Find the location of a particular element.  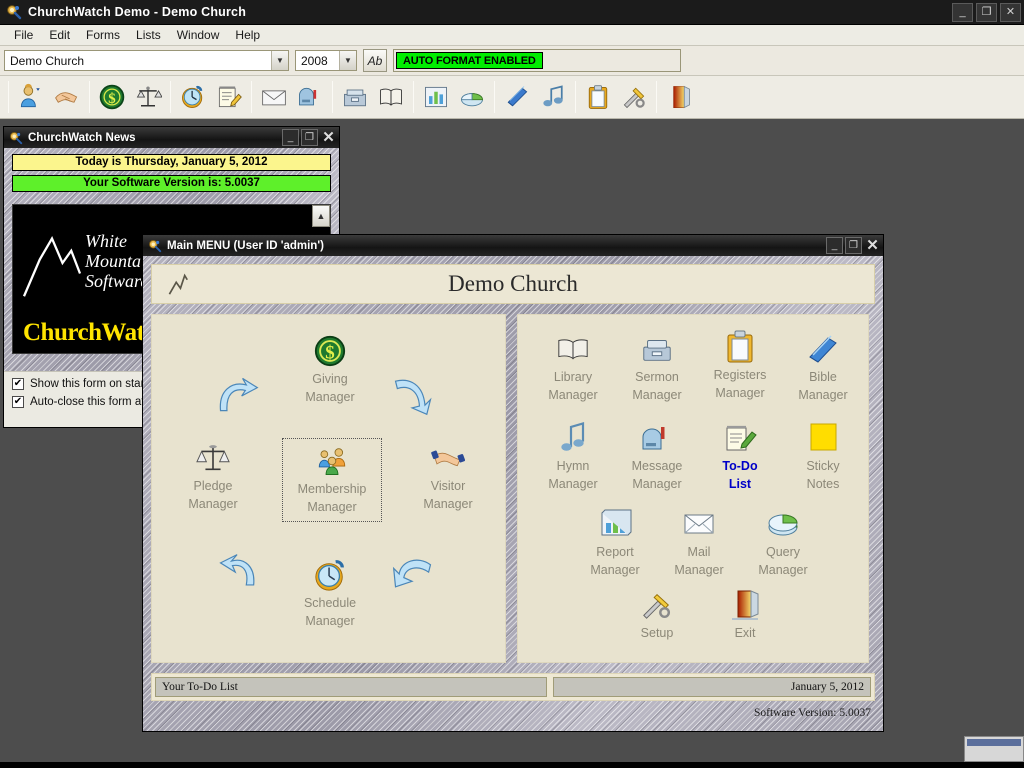

module-exit: Exit is located at coordinates (745, 614).